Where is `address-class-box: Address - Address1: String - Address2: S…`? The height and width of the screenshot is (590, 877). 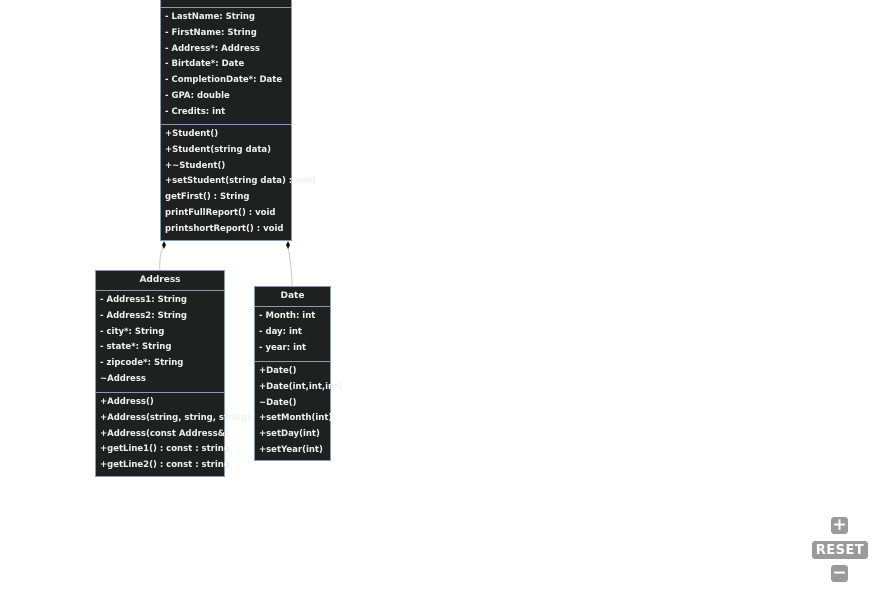
address-class-box: Address - Address1: String - Address2: S… is located at coordinates (173, 373).